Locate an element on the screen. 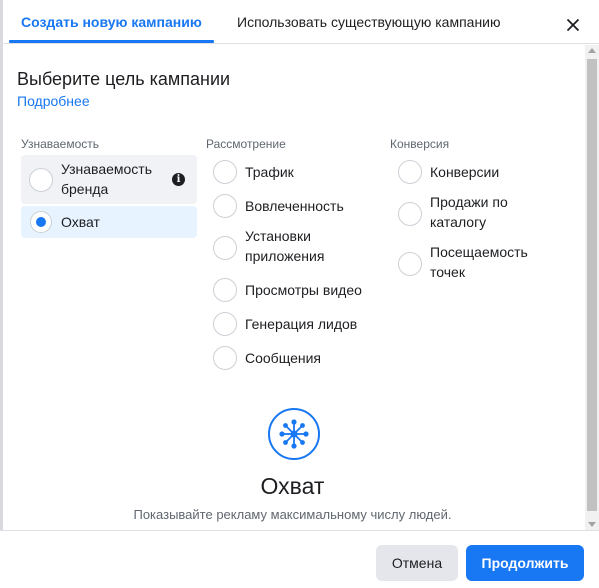 The width and height of the screenshot is (599, 588). scroll-down-icon is located at coordinates (592, 524).